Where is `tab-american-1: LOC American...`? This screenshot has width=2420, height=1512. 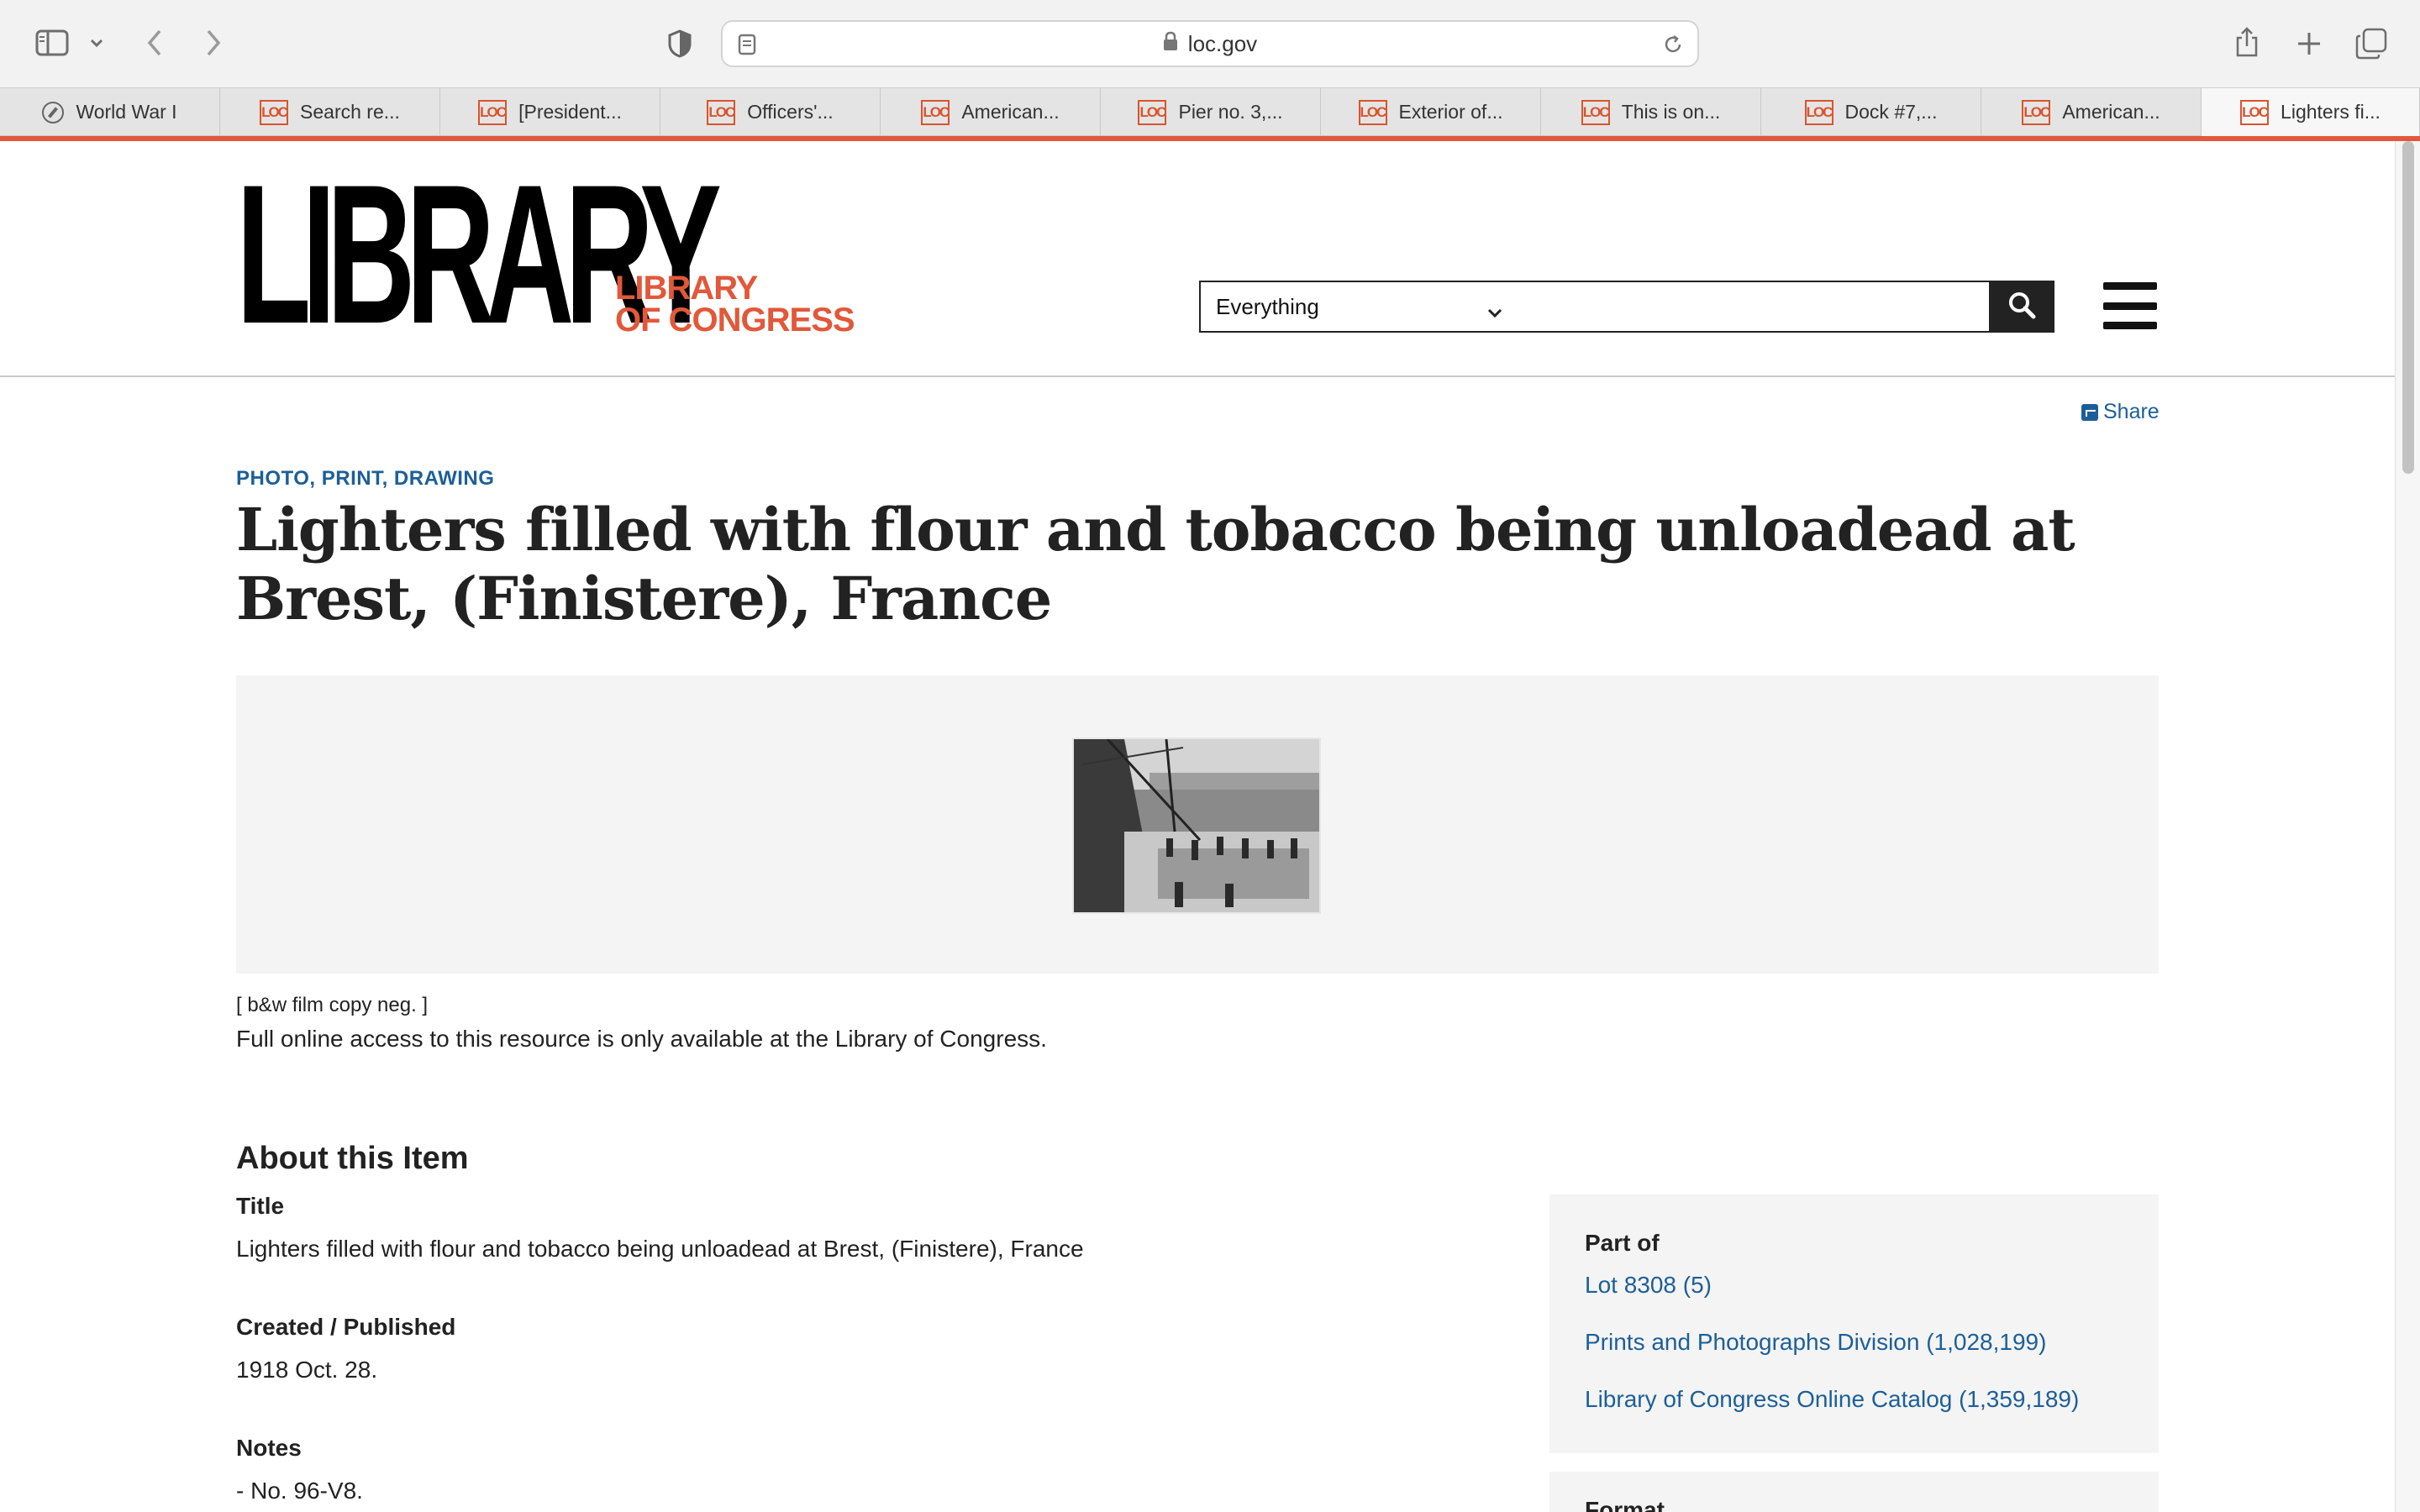
tab-american-1: LOC American... is located at coordinates (991, 112).